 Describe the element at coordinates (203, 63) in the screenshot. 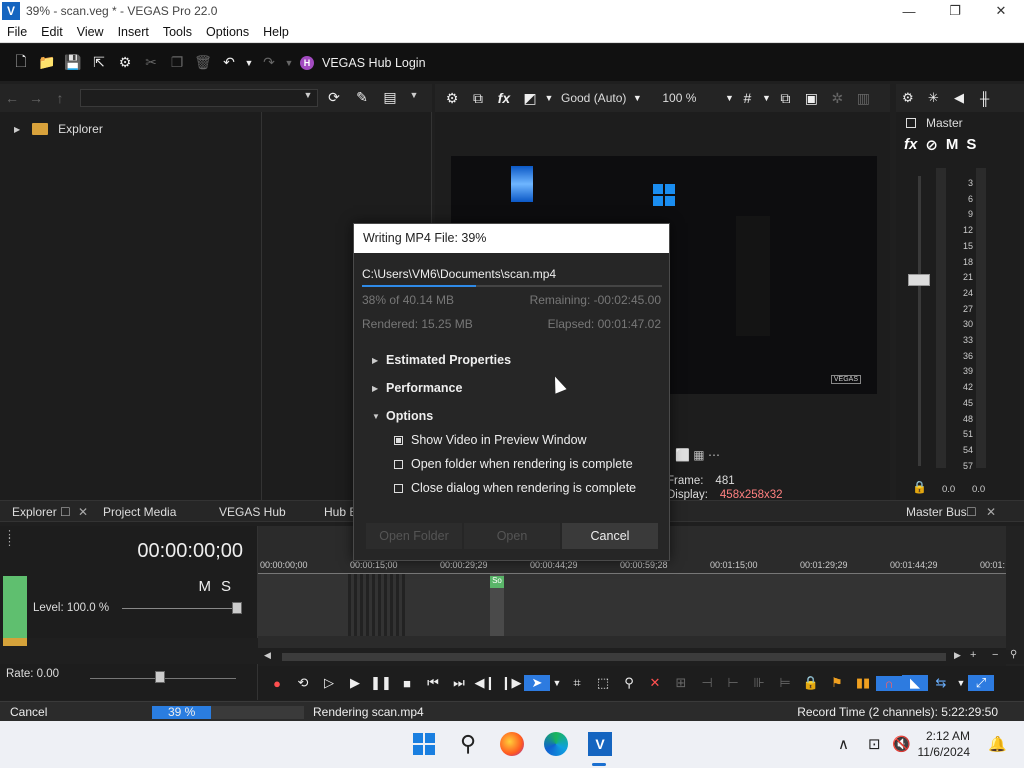

I see `delete-icon: 🗑` at that location.